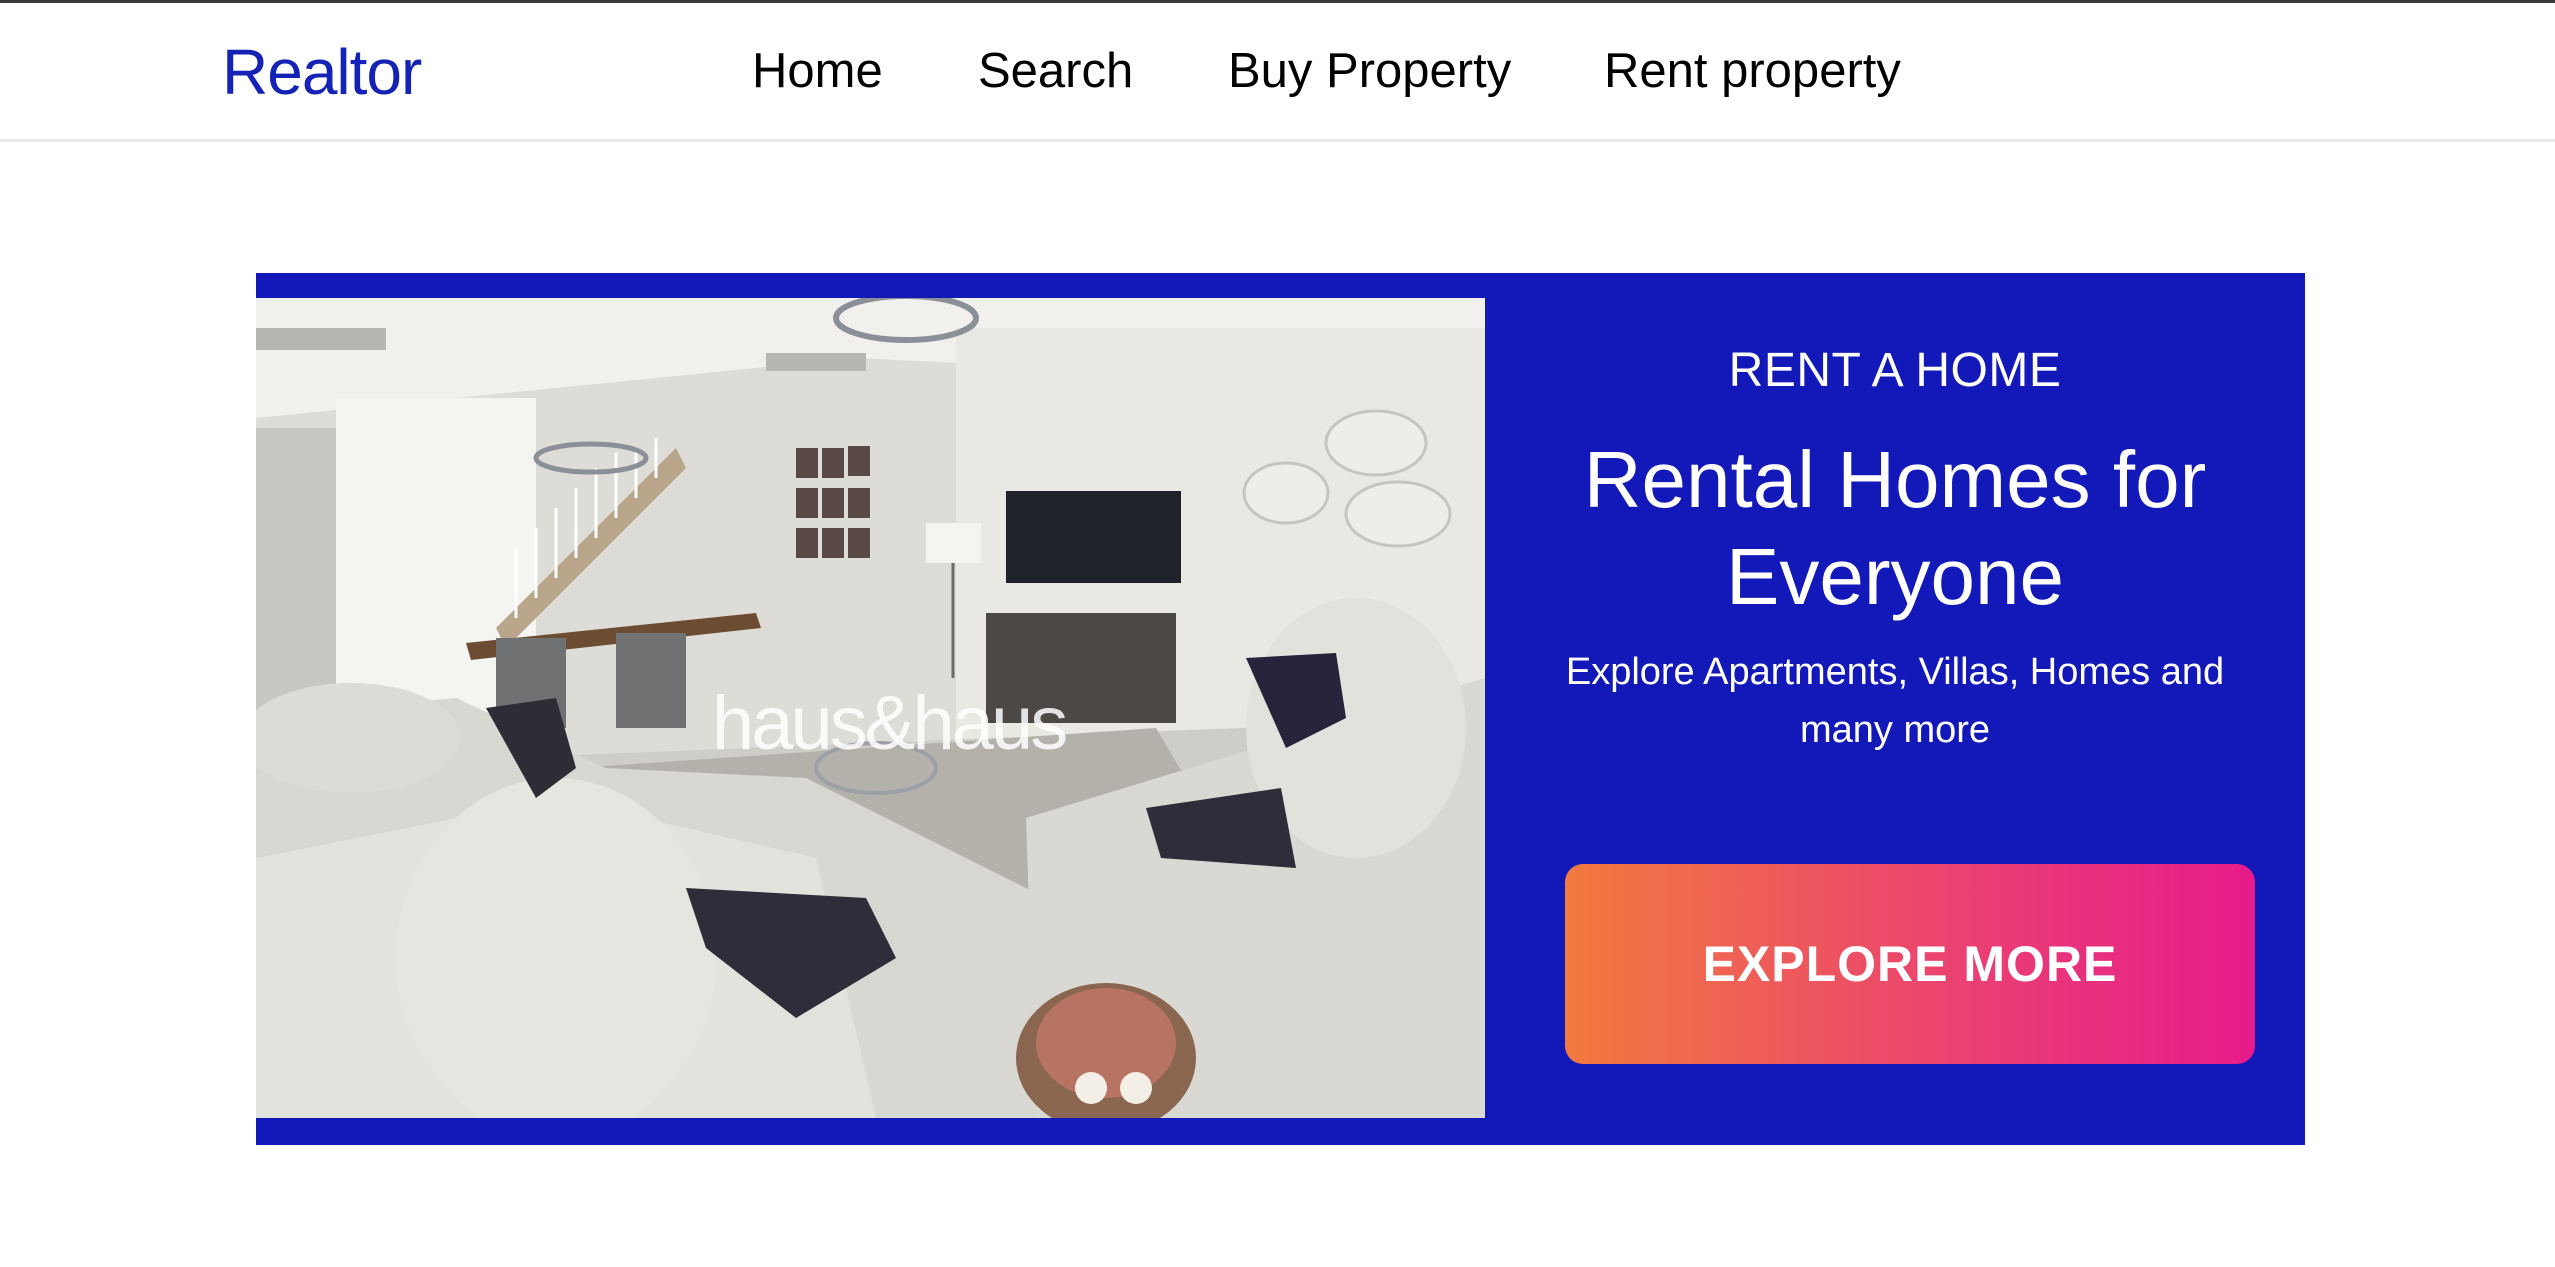  What do you see at coordinates (322, 72) in the screenshot?
I see `logo-link: Realtor` at bounding box center [322, 72].